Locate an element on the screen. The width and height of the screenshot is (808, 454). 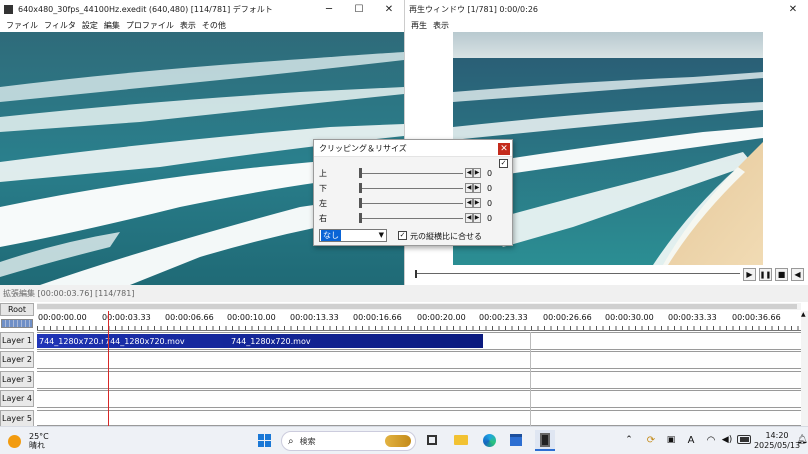
clip-segment-2: 744_1280x720.mov is located at coordinates (166, 341).